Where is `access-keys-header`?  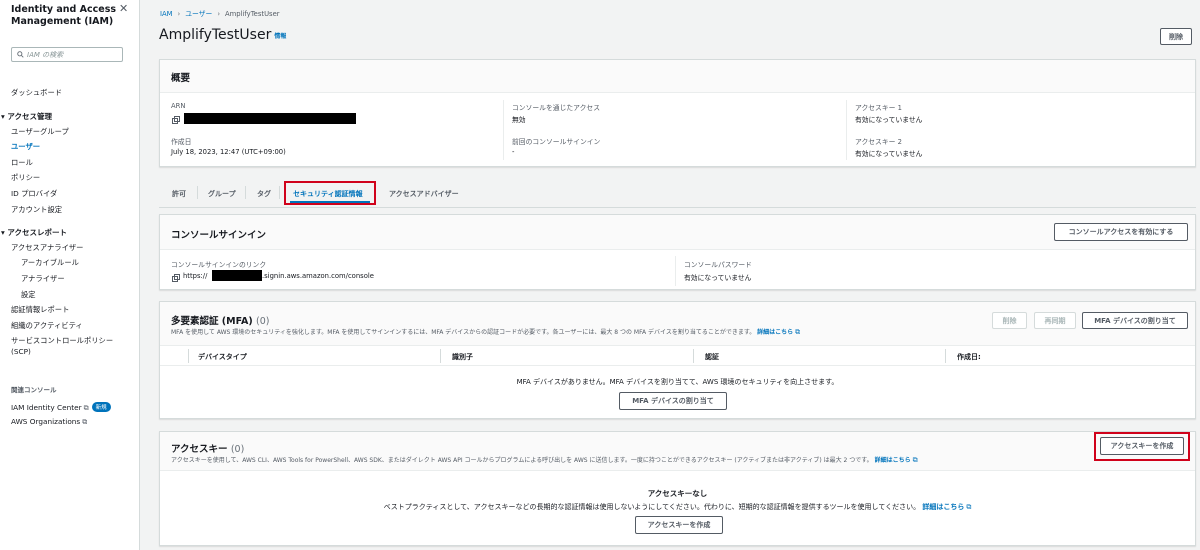
access-keys-header is located at coordinates (677, 451).